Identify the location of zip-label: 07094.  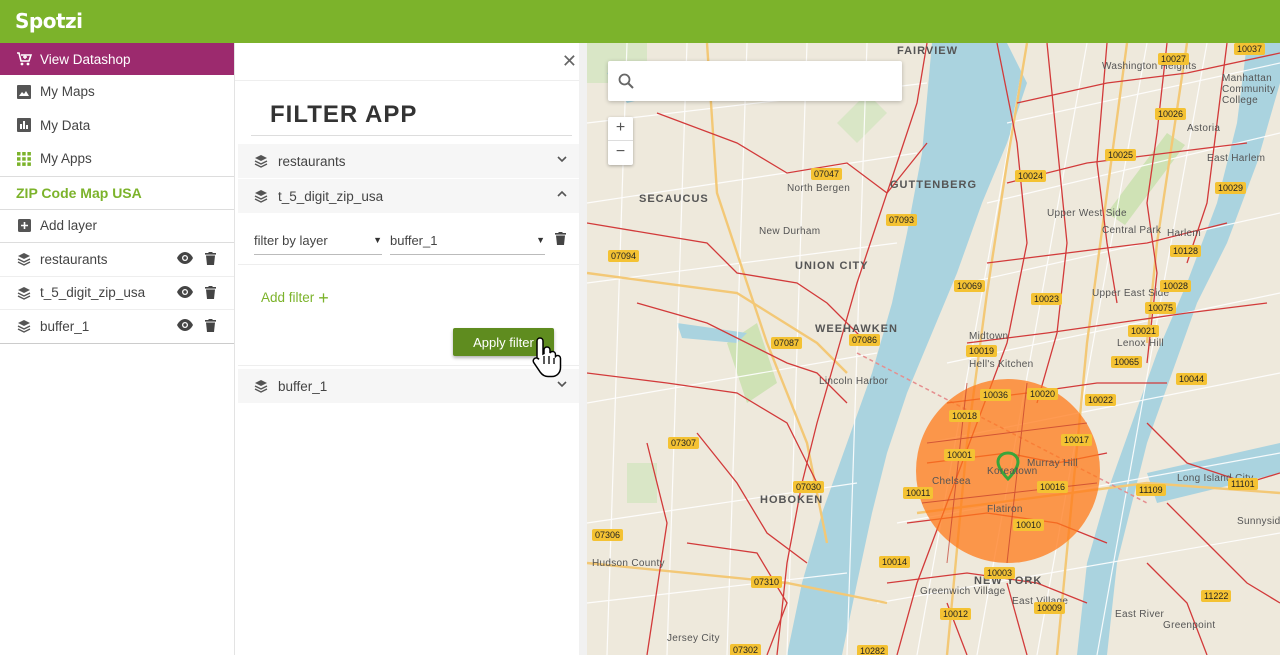
(624, 256).